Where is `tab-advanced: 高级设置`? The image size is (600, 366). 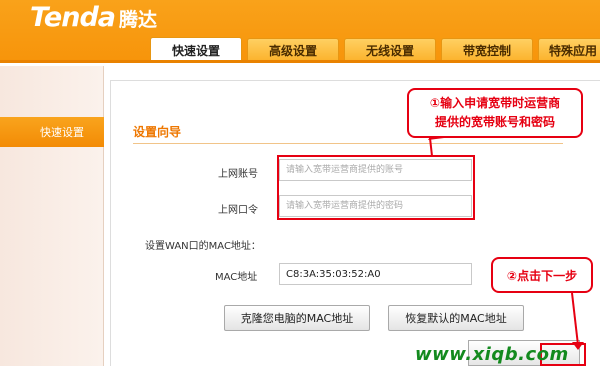
tab-advanced: 高级设置 is located at coordinates (293, 50).